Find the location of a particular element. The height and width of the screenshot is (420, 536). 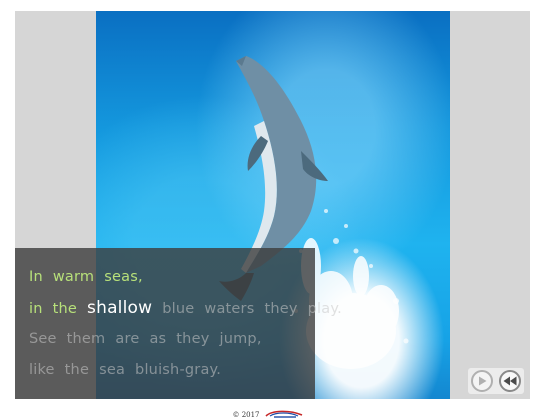

caption-line: In warm seas, is located at coordinates (172, 277).